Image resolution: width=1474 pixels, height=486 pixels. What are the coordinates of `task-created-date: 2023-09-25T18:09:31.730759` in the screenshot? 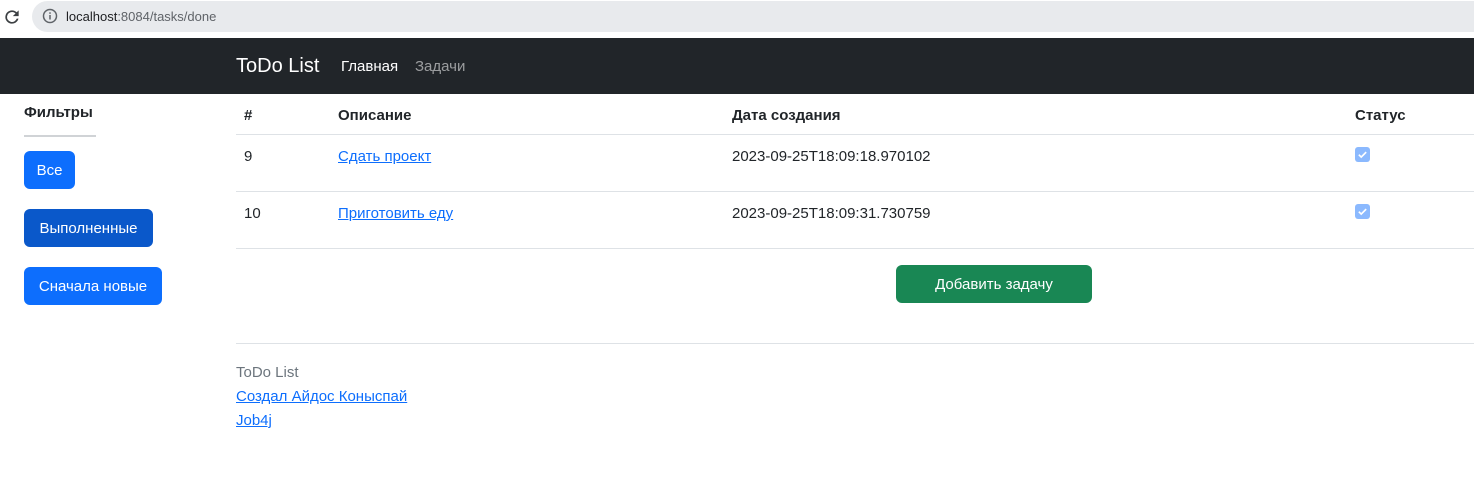 It's located at (831, 213).